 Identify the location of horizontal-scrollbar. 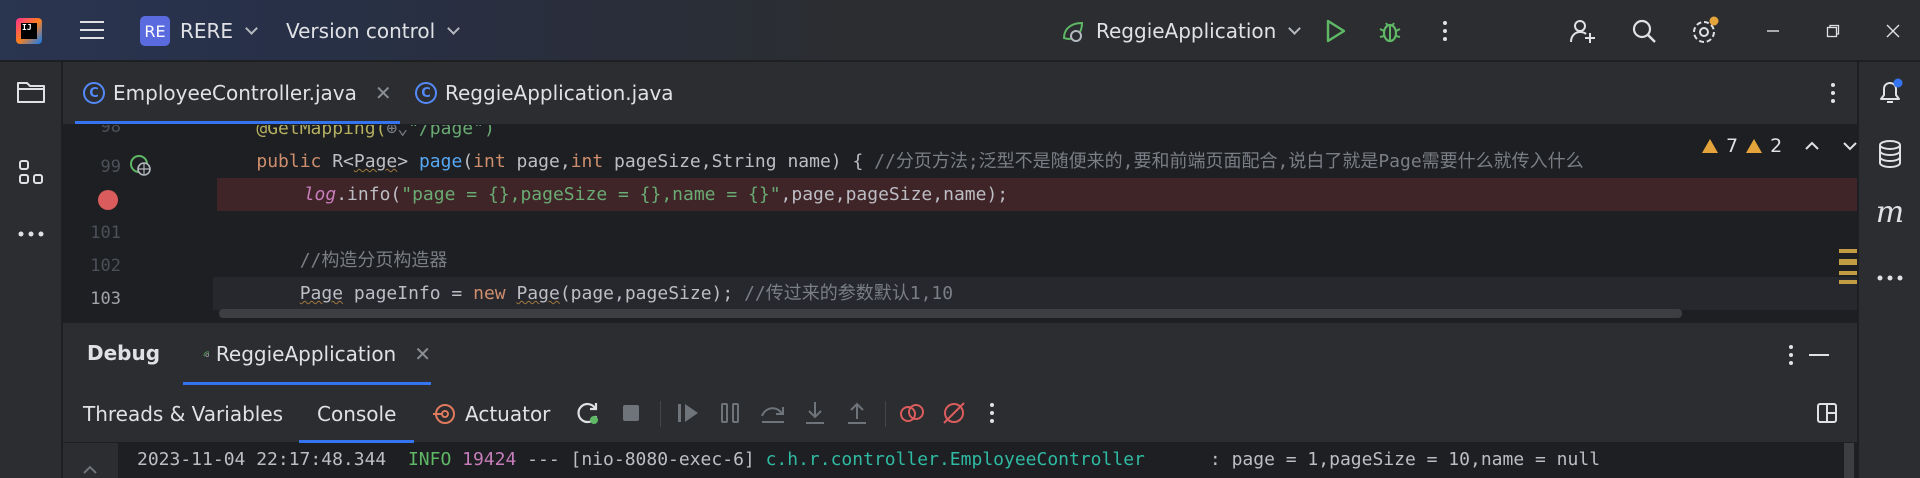
(950, 313).